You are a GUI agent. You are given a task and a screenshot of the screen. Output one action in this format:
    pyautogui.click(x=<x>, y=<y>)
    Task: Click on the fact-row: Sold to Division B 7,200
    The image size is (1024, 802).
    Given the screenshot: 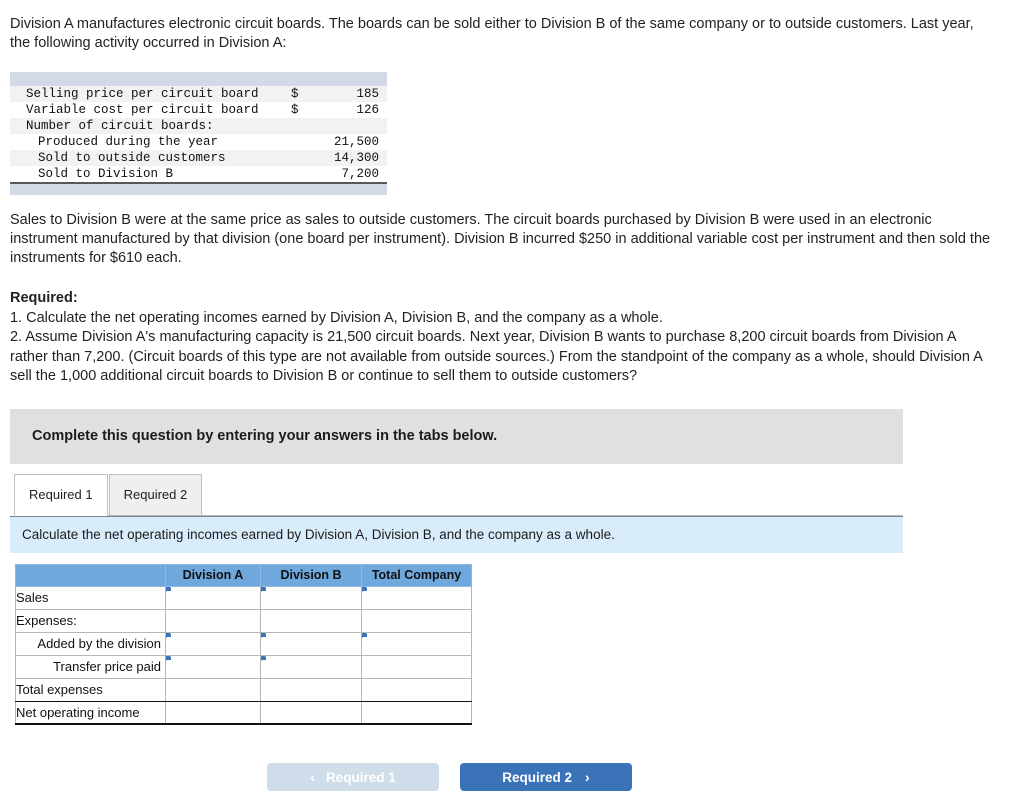 What is the action you would take?
    pyautogui.click(x=198, y=174)
    